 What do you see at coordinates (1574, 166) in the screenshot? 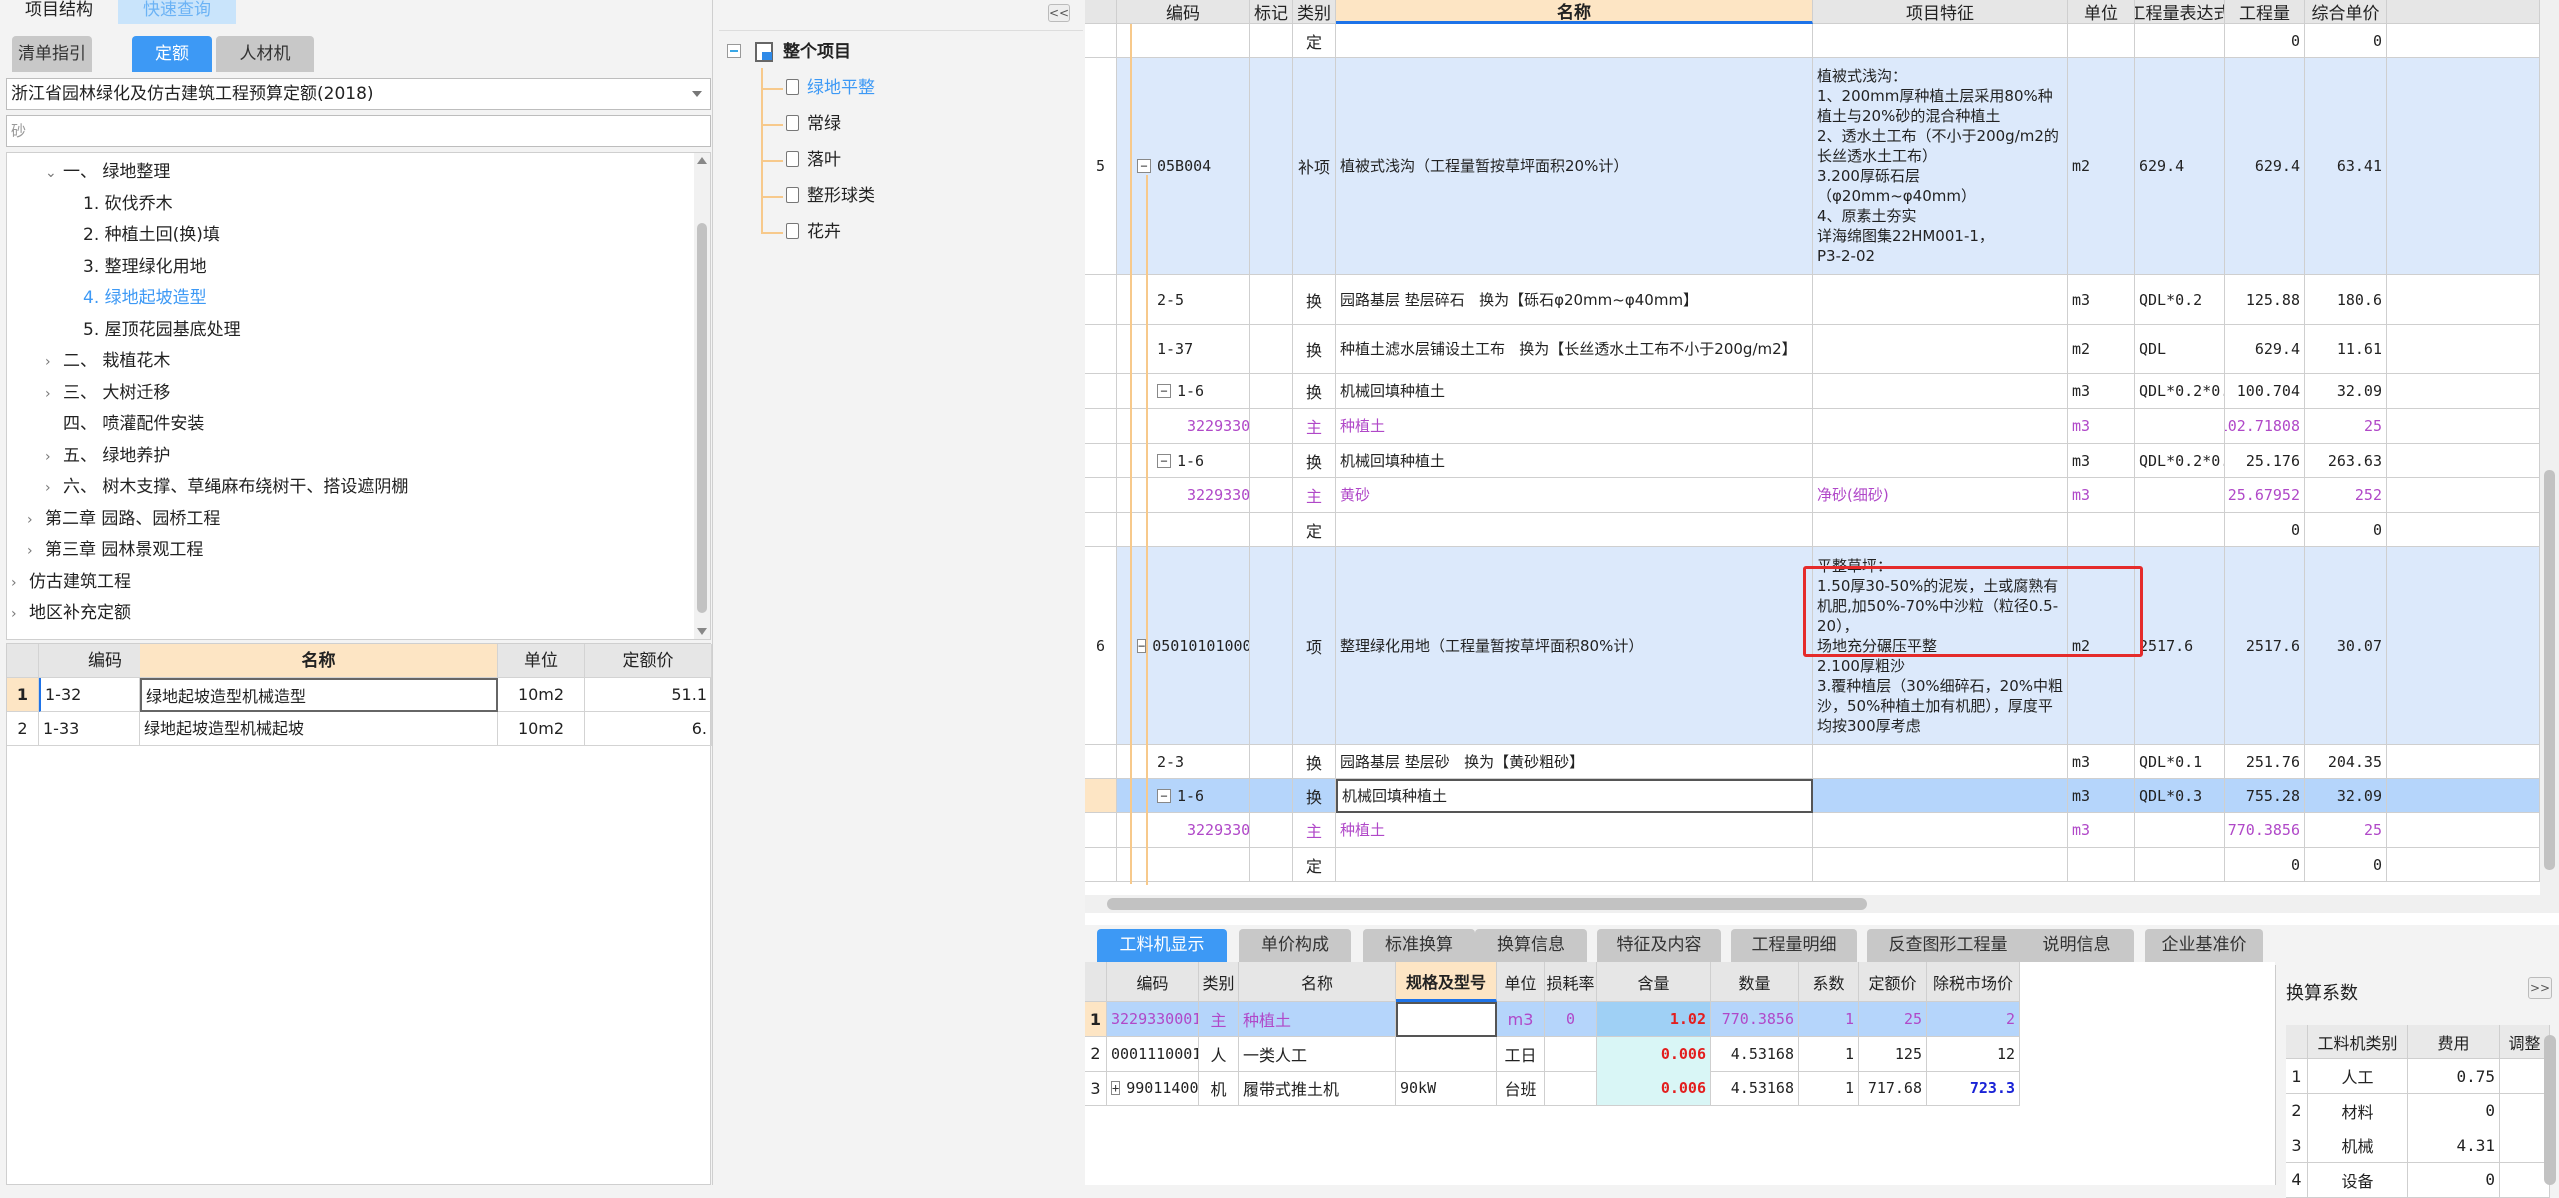
I see `grid-cell-name: 植被式浅沟（工程量暂按草坪面积20%计）` at bounding box center [1574, 166].